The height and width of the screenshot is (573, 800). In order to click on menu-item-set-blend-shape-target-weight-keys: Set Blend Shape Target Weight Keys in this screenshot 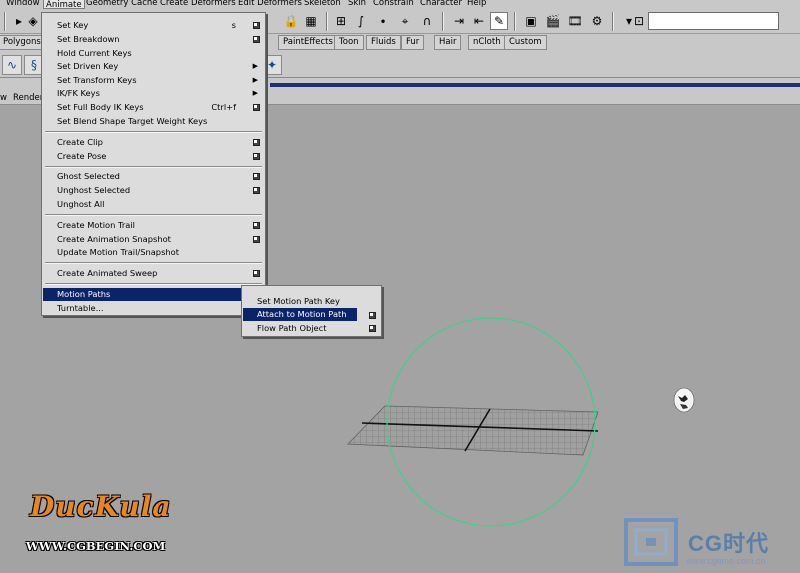, I will do `click(153, 121)`.